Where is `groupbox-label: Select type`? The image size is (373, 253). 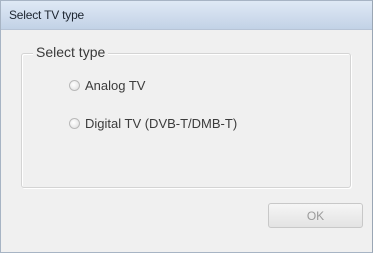 groupbox-label: Select type is located at coordinates (71, 52).